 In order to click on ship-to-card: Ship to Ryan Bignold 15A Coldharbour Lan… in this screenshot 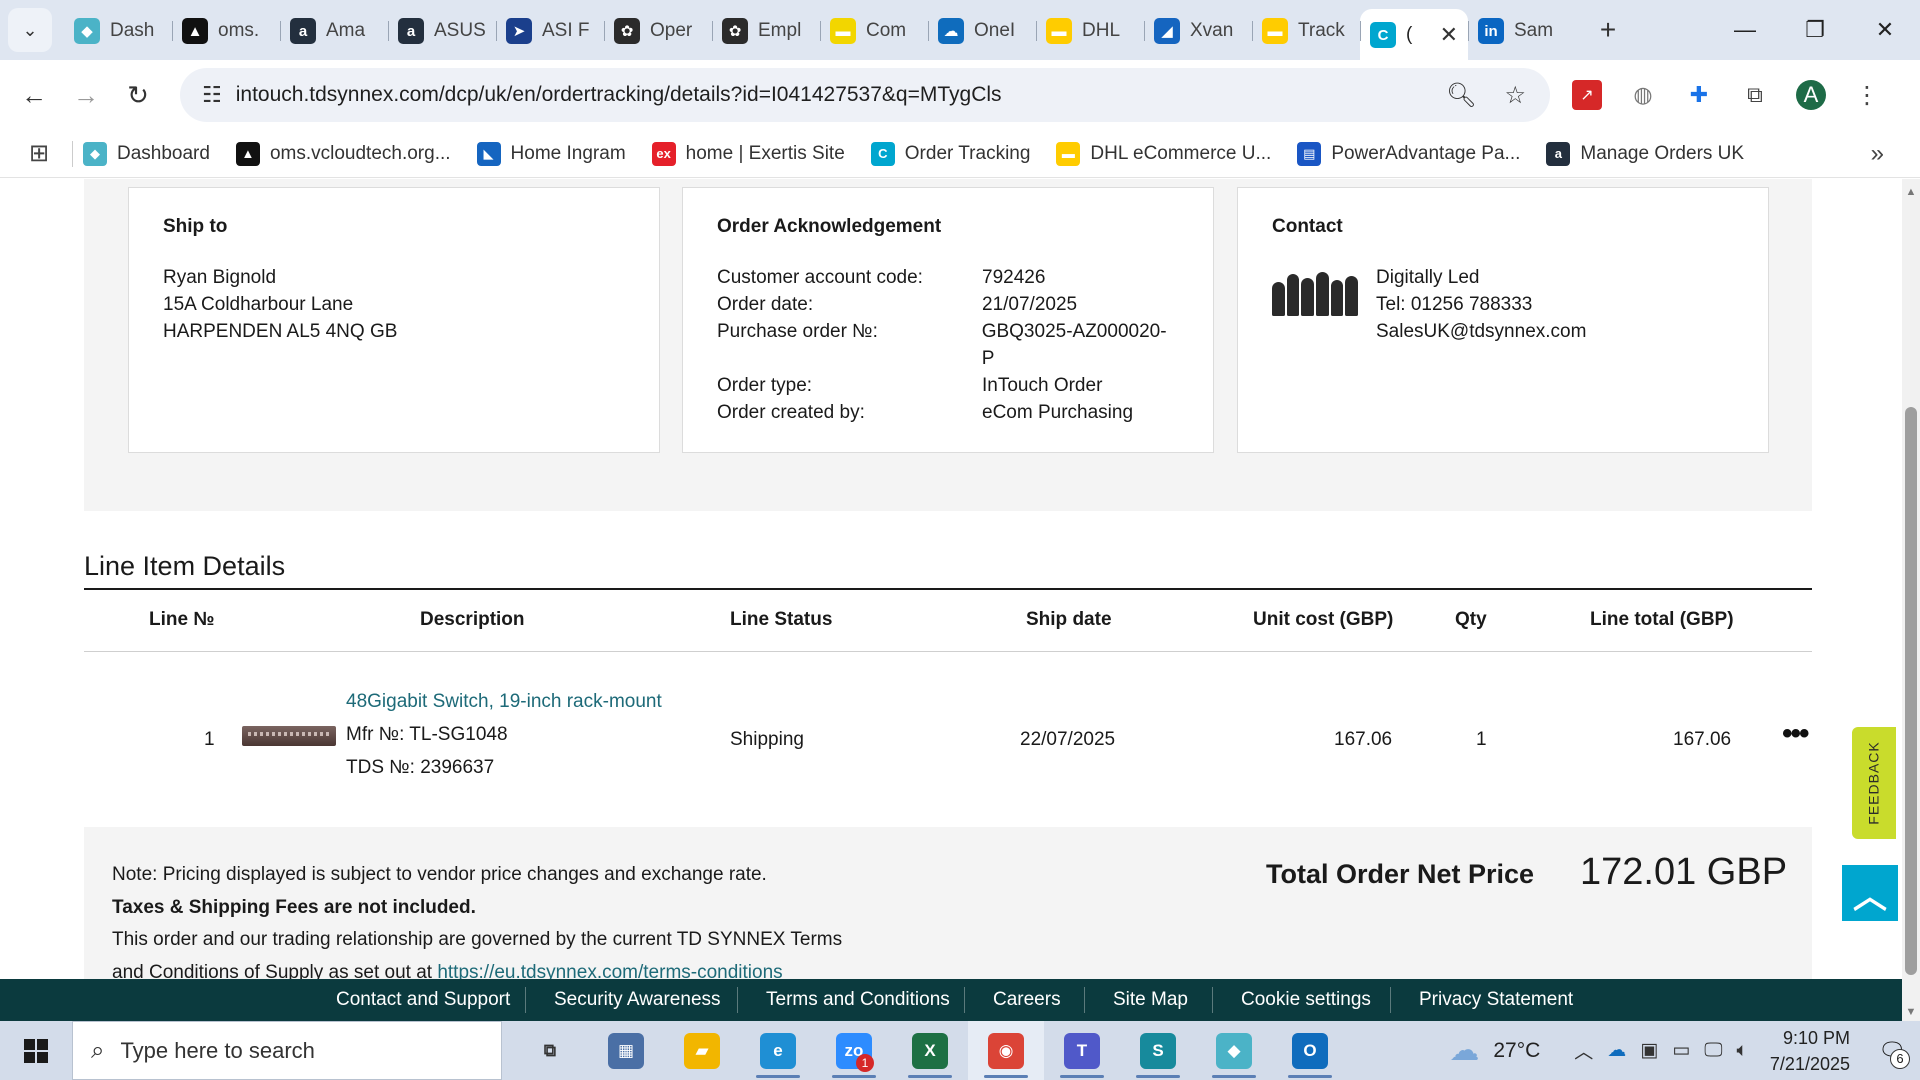, I will do `click(394, 320)`.